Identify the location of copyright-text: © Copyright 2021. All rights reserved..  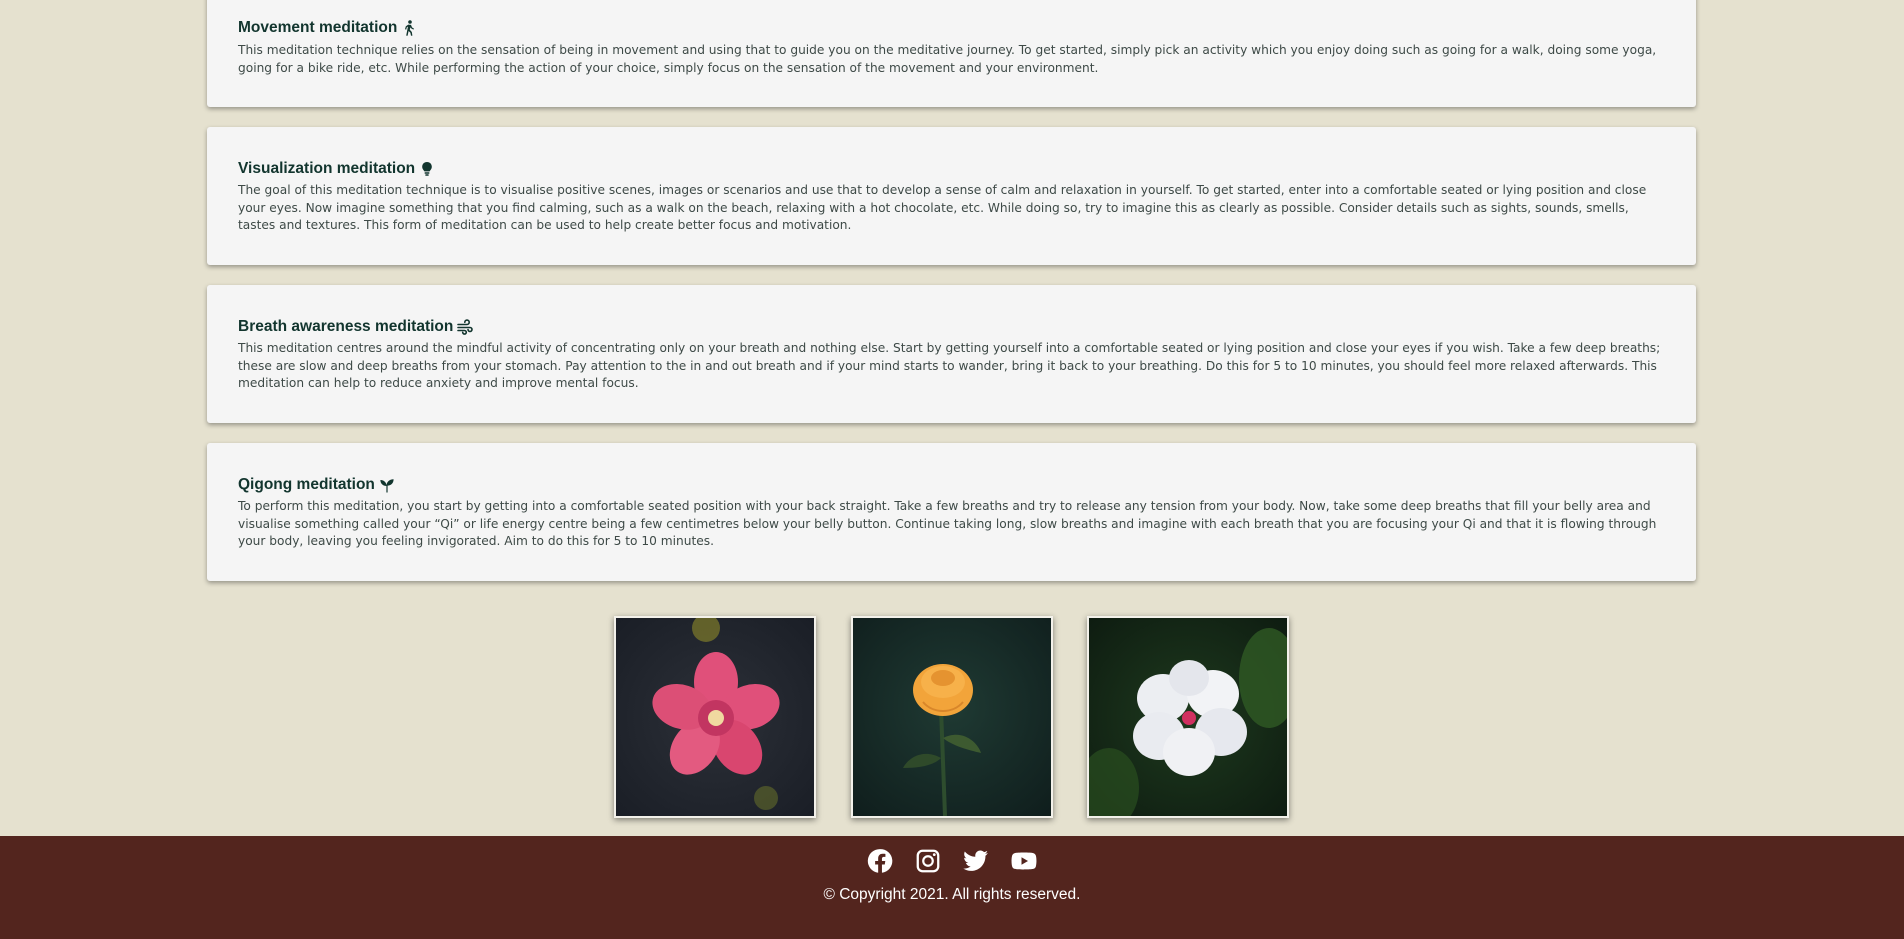
(952, 894).